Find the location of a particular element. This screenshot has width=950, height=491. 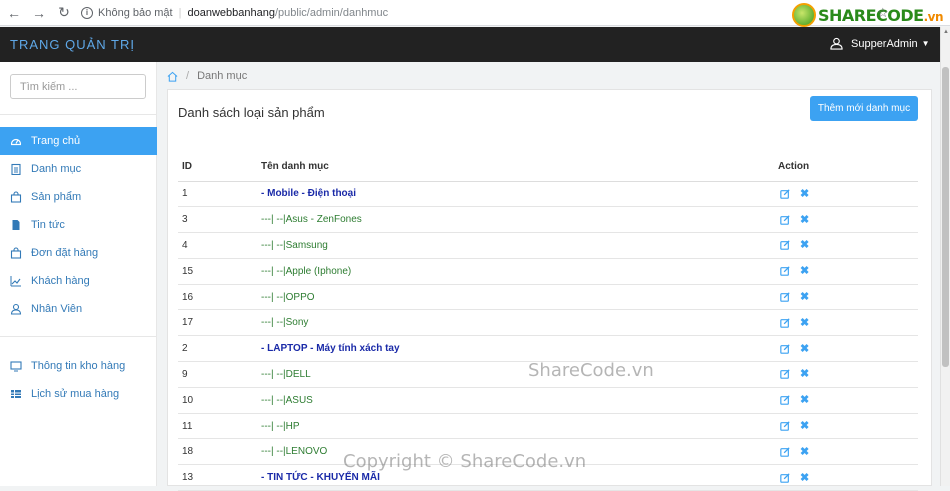

sidebar-item-label: Thông tin kho hàng is located at coordinates (78, 366).